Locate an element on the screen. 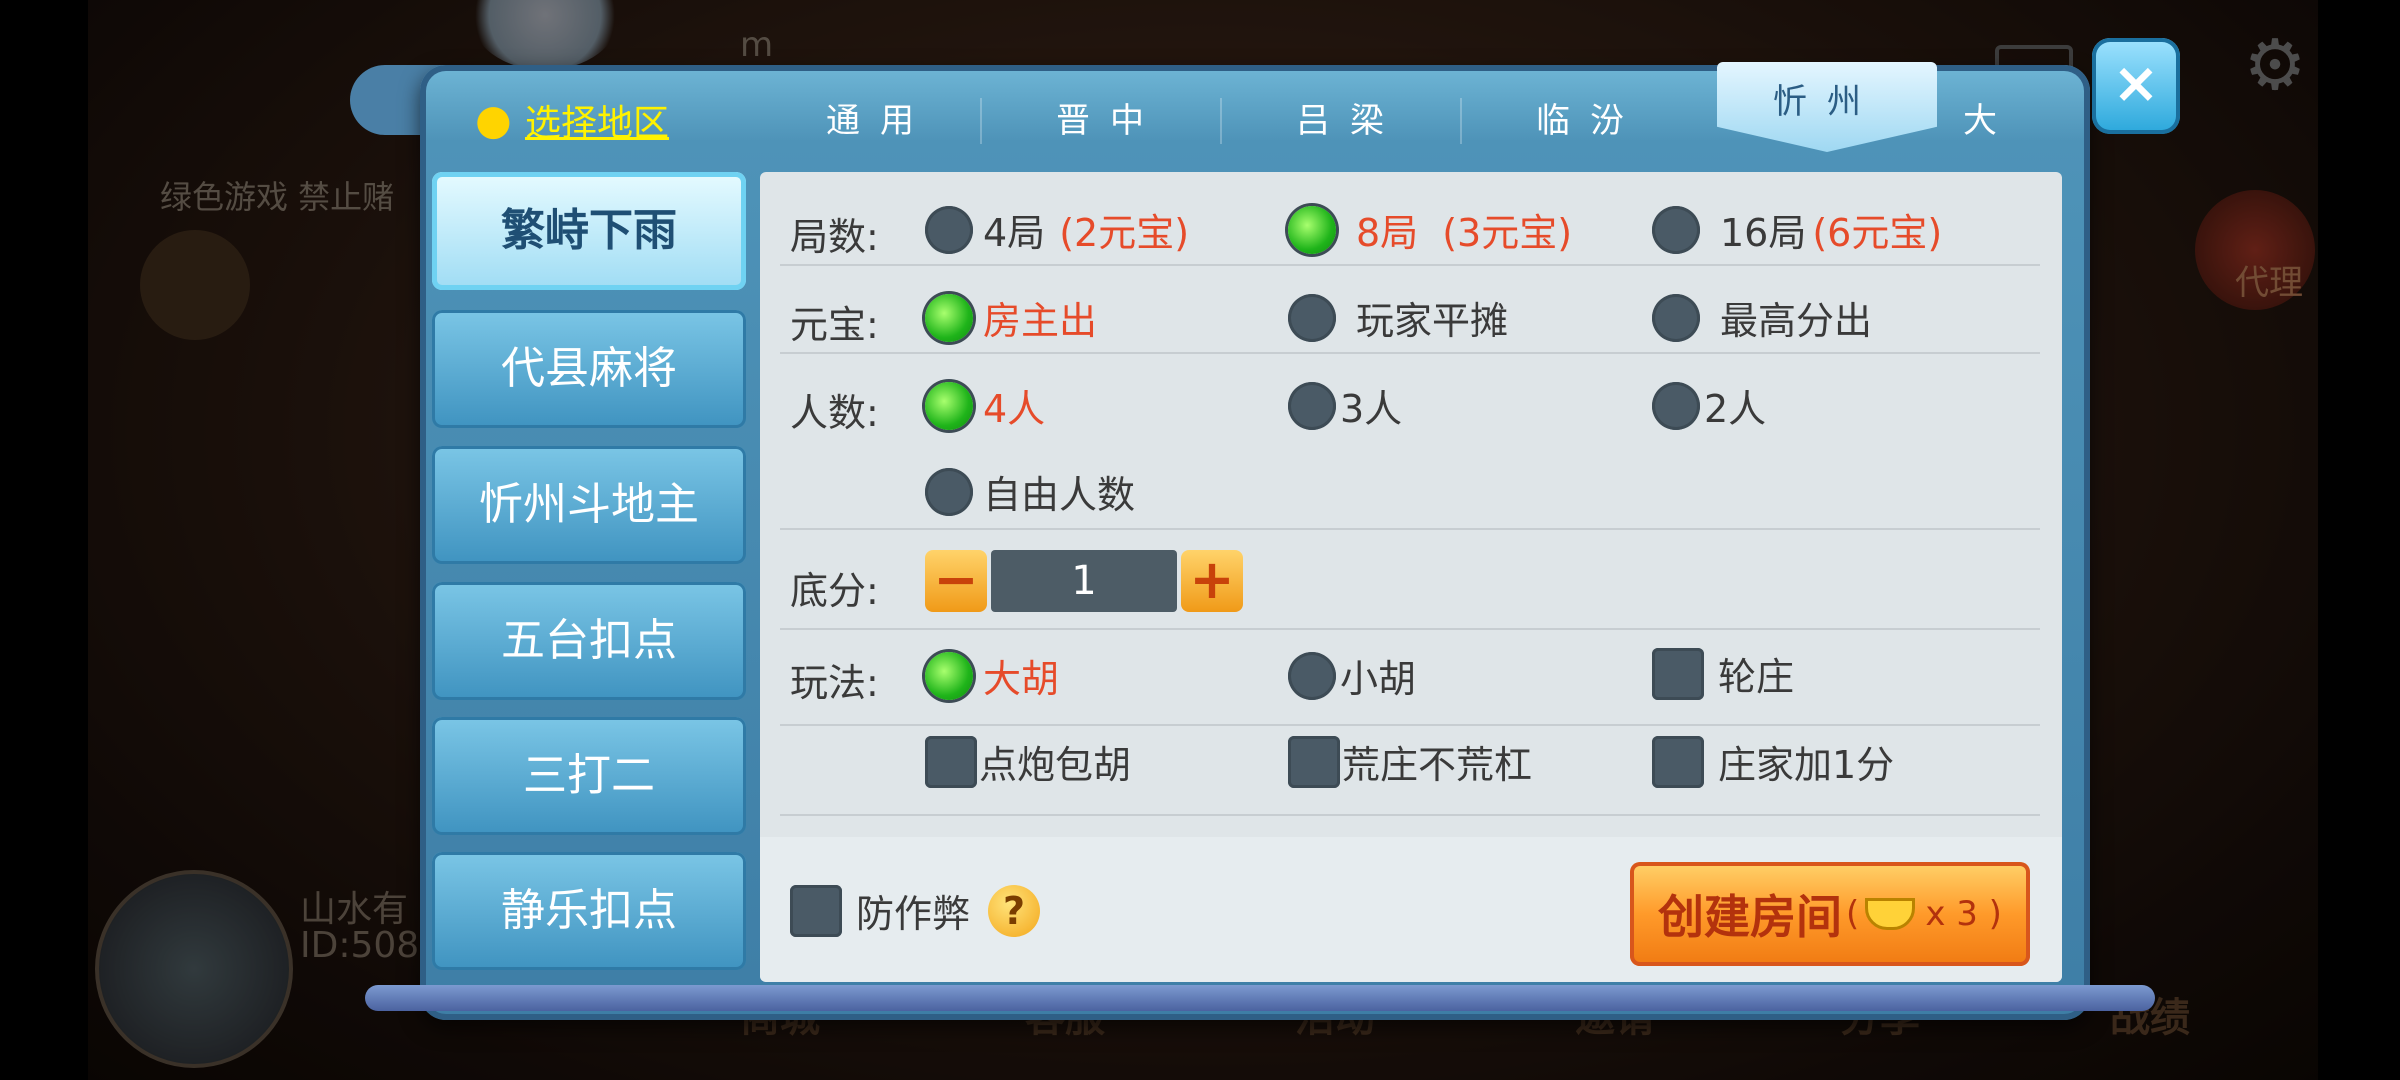 This screenshot has height=1080, width=2400. option-text: 房主出 is located at coordinates (1040, 321).